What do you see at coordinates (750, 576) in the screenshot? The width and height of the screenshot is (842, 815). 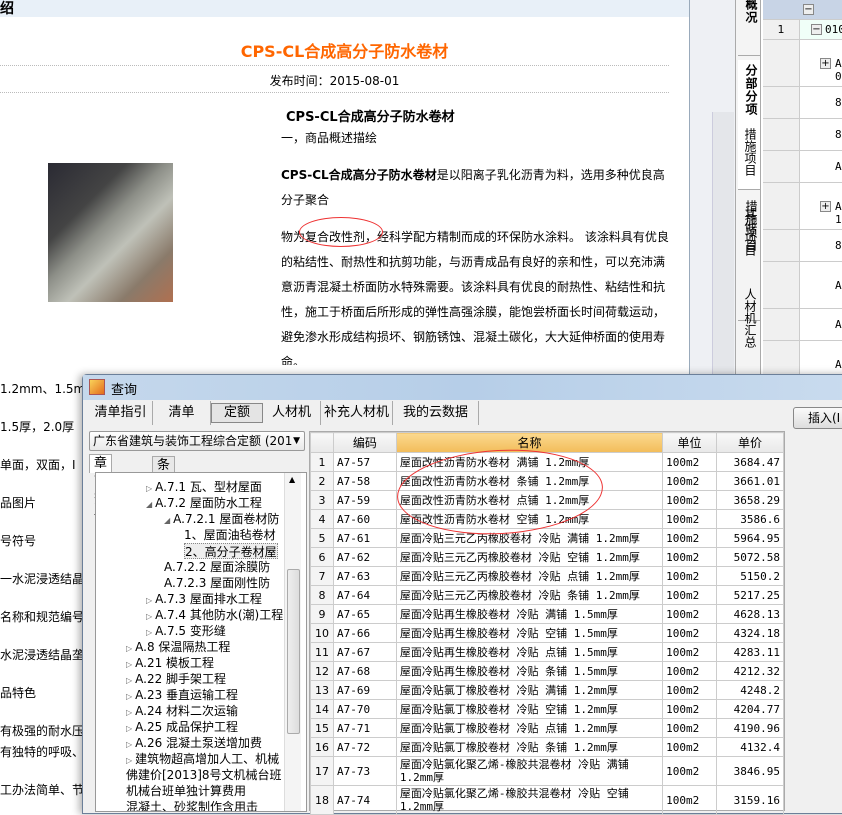 I see `row-price: 5150.2` at bounding box center [750, 576].